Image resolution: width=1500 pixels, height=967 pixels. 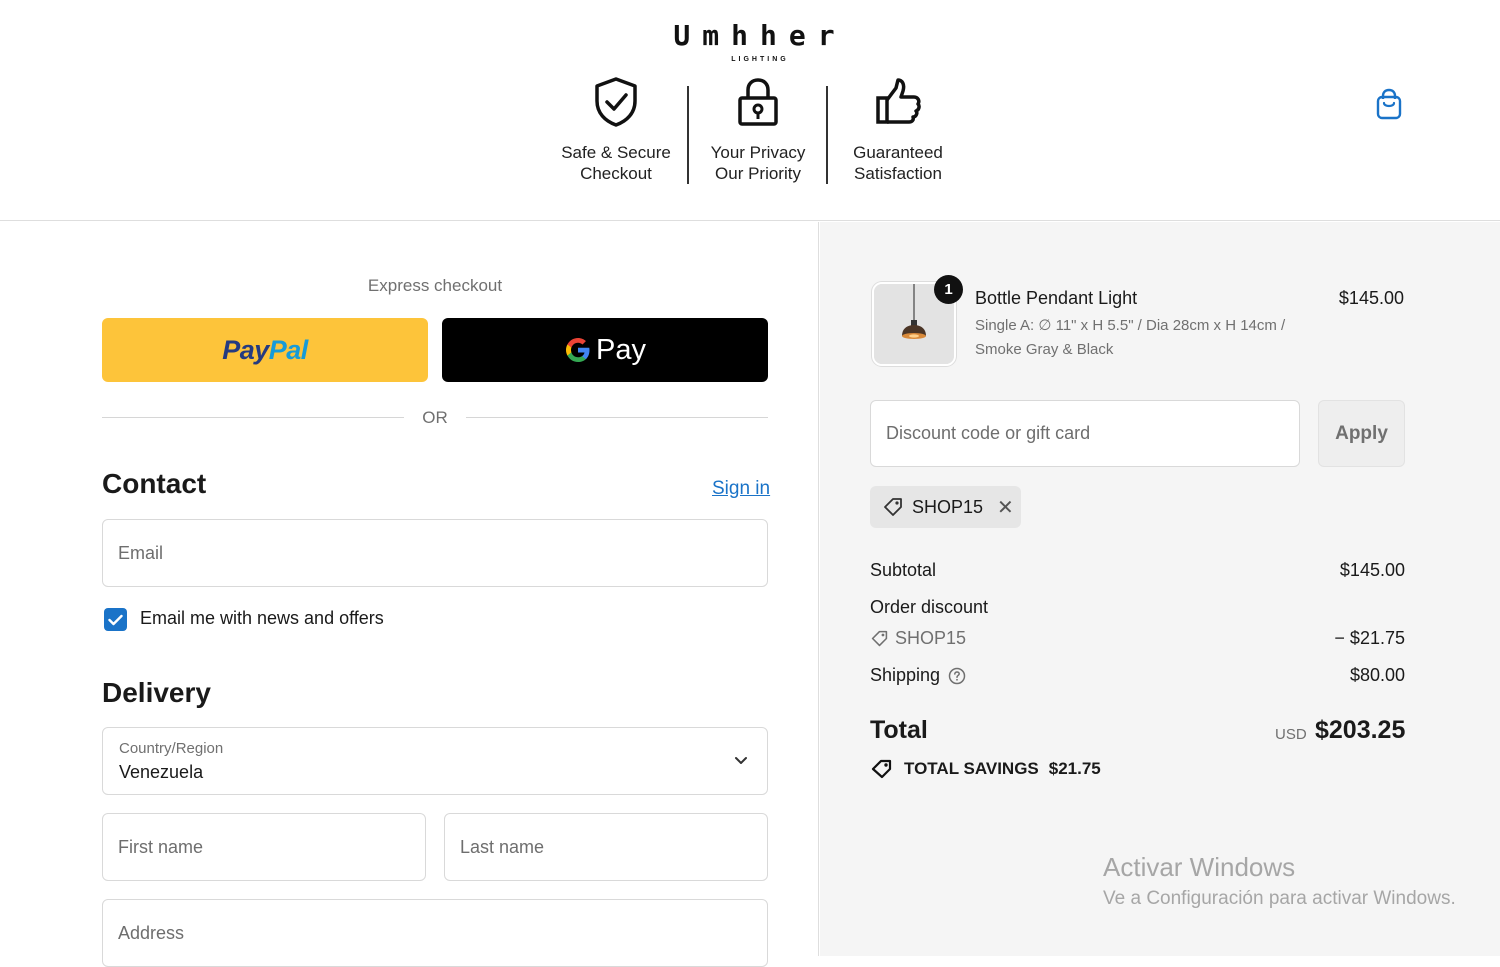 I want to click on windows-activation-subtitle: Ve a Configuración para activar Windows., so click(x=1279, y=898).